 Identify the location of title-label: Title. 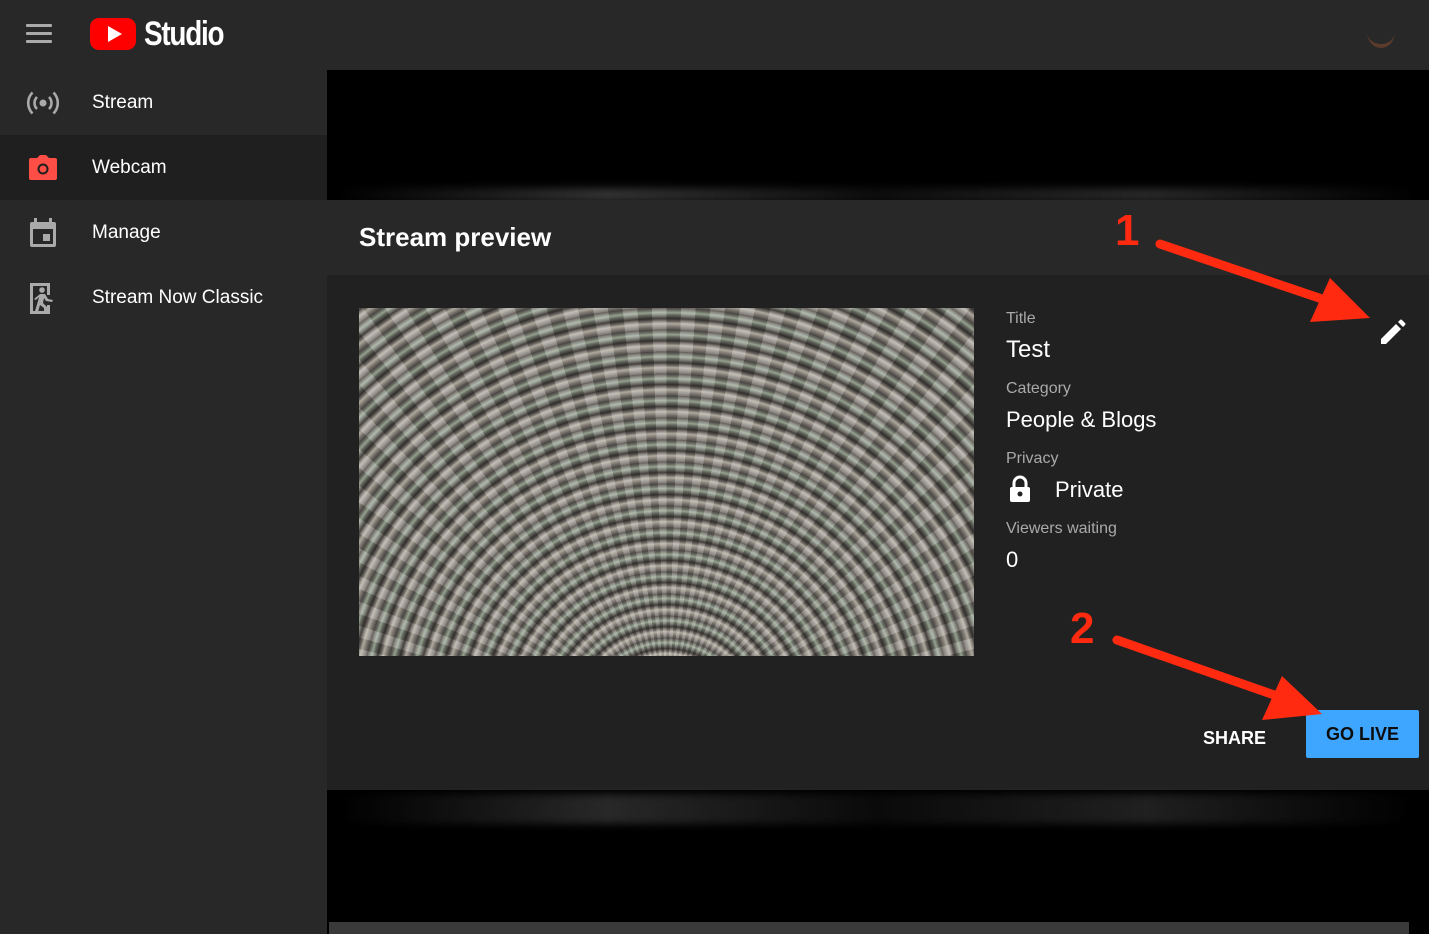
(1021, 318).